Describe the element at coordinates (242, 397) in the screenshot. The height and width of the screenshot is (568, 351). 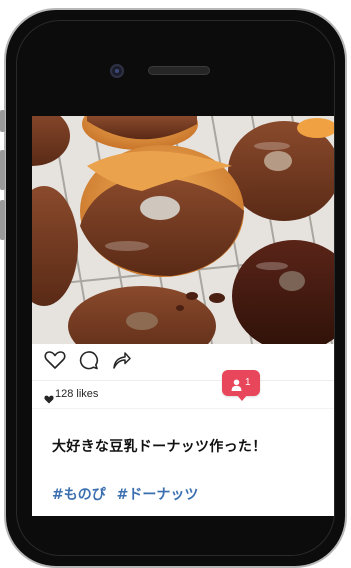
I see `notification-pointer` at that location.